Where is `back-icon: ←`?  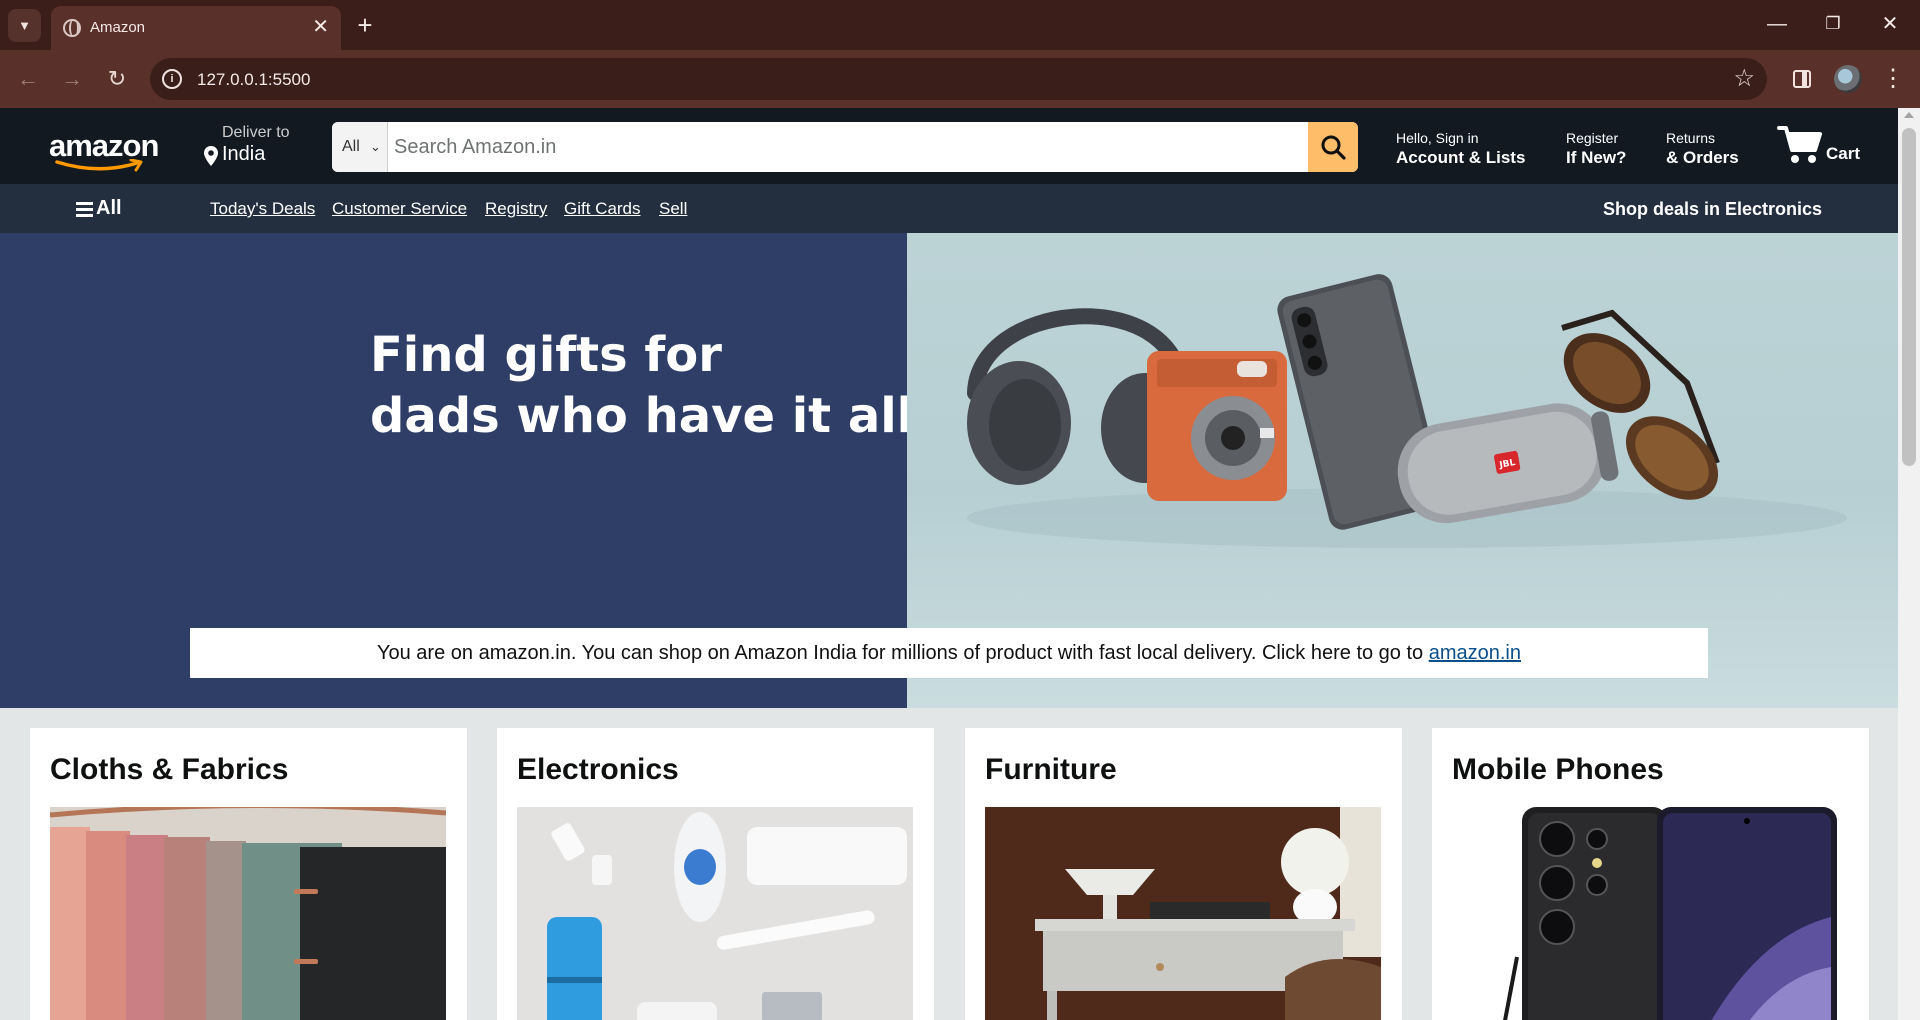 back-icon: ← is located at coordinates (28, 79).